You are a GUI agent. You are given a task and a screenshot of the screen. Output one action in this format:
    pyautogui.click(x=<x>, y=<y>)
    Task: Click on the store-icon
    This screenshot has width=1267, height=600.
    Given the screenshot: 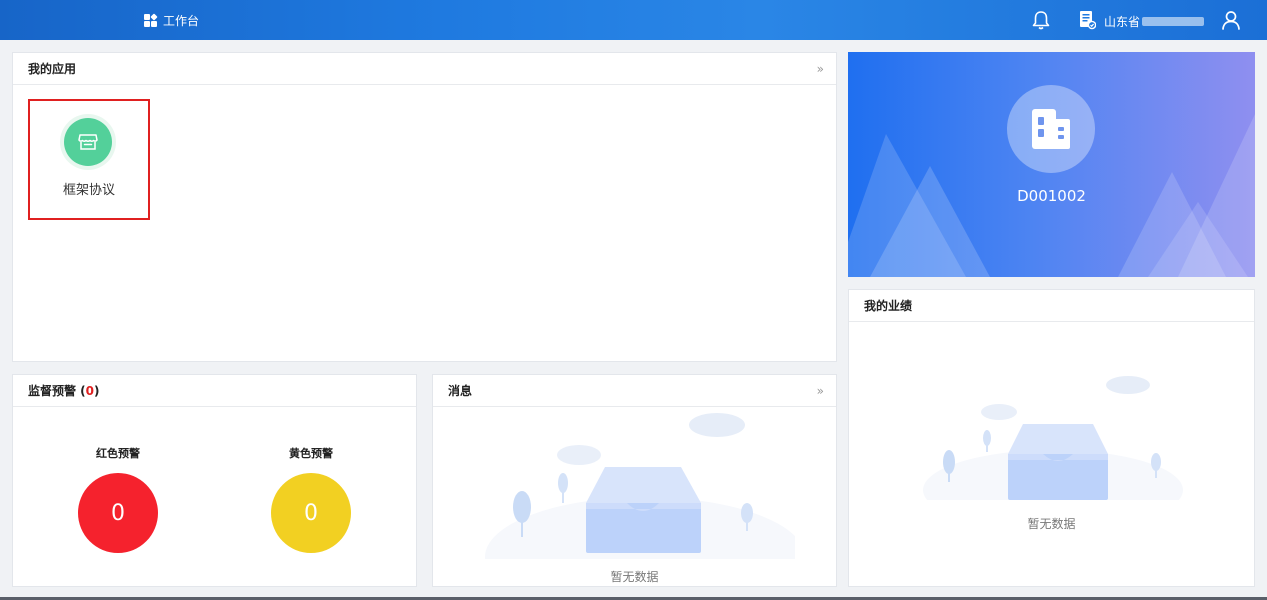 What is the action you would take?
    pyautogui.click(x=88, y=142)
    